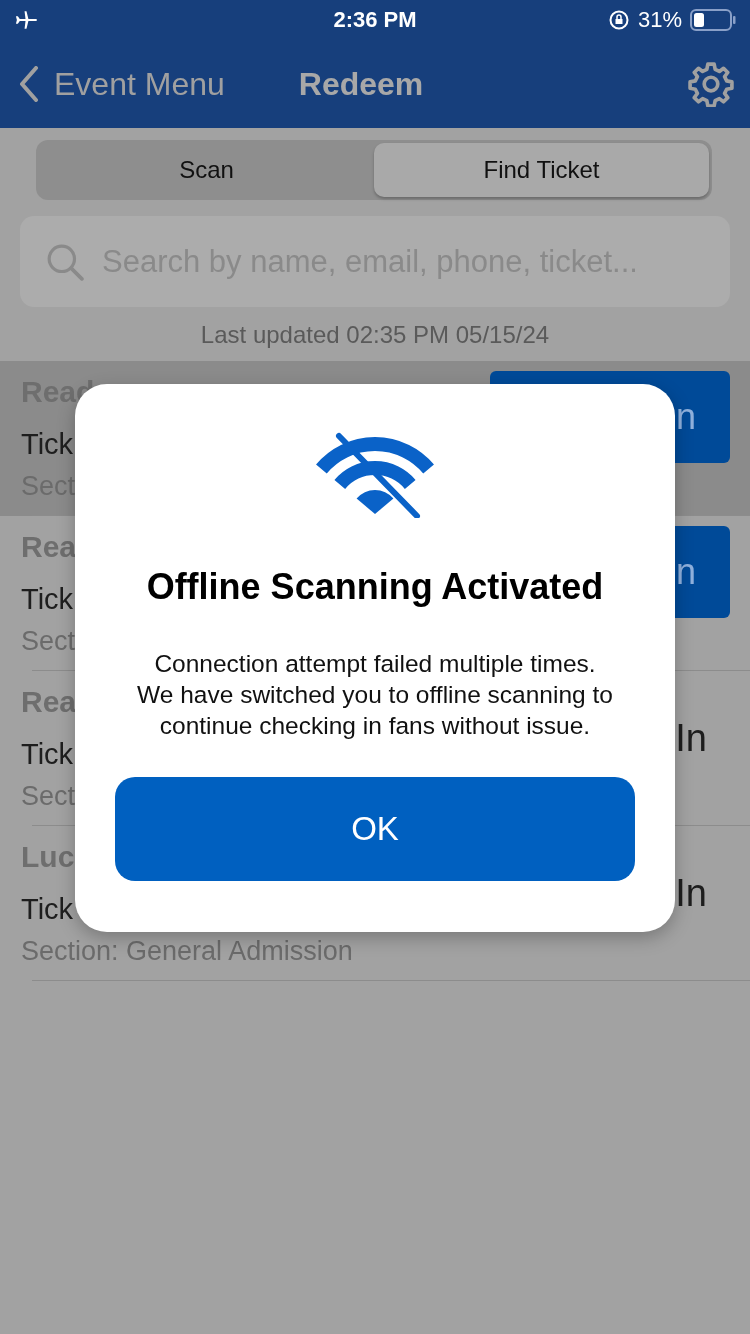 This screenshot has height=1334, width=750. Describe the element at coordinates (375, 335) in the screenshot. I see `last-updated-label: Last updated 02:35 PM 05/15/24` at that location.